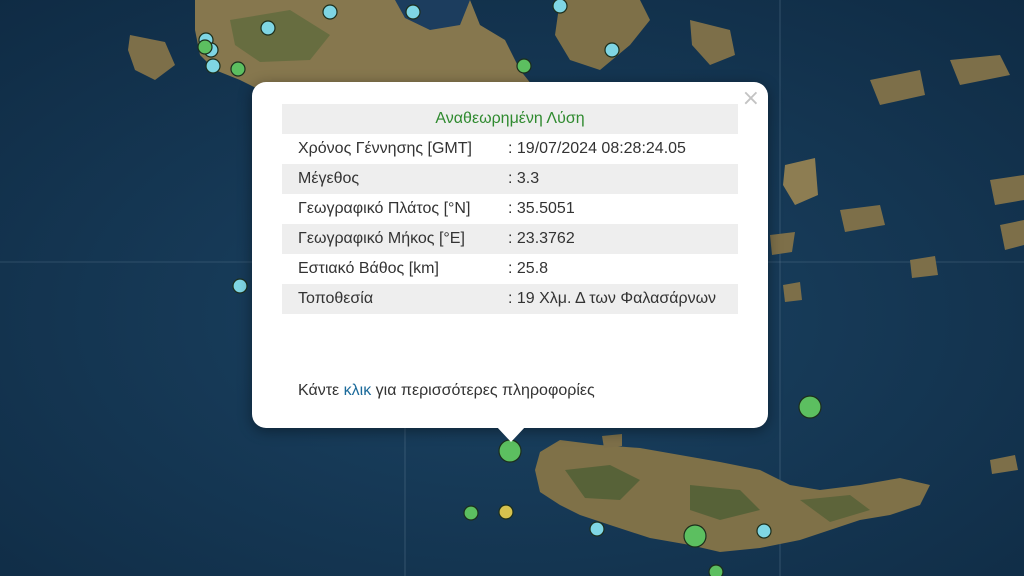 The image size is (1024, 576). What do you see at coordinates (319, 390) in the screenshot?
I see `more-info-prefix: Κάντε` at bounding box center [319, 390].